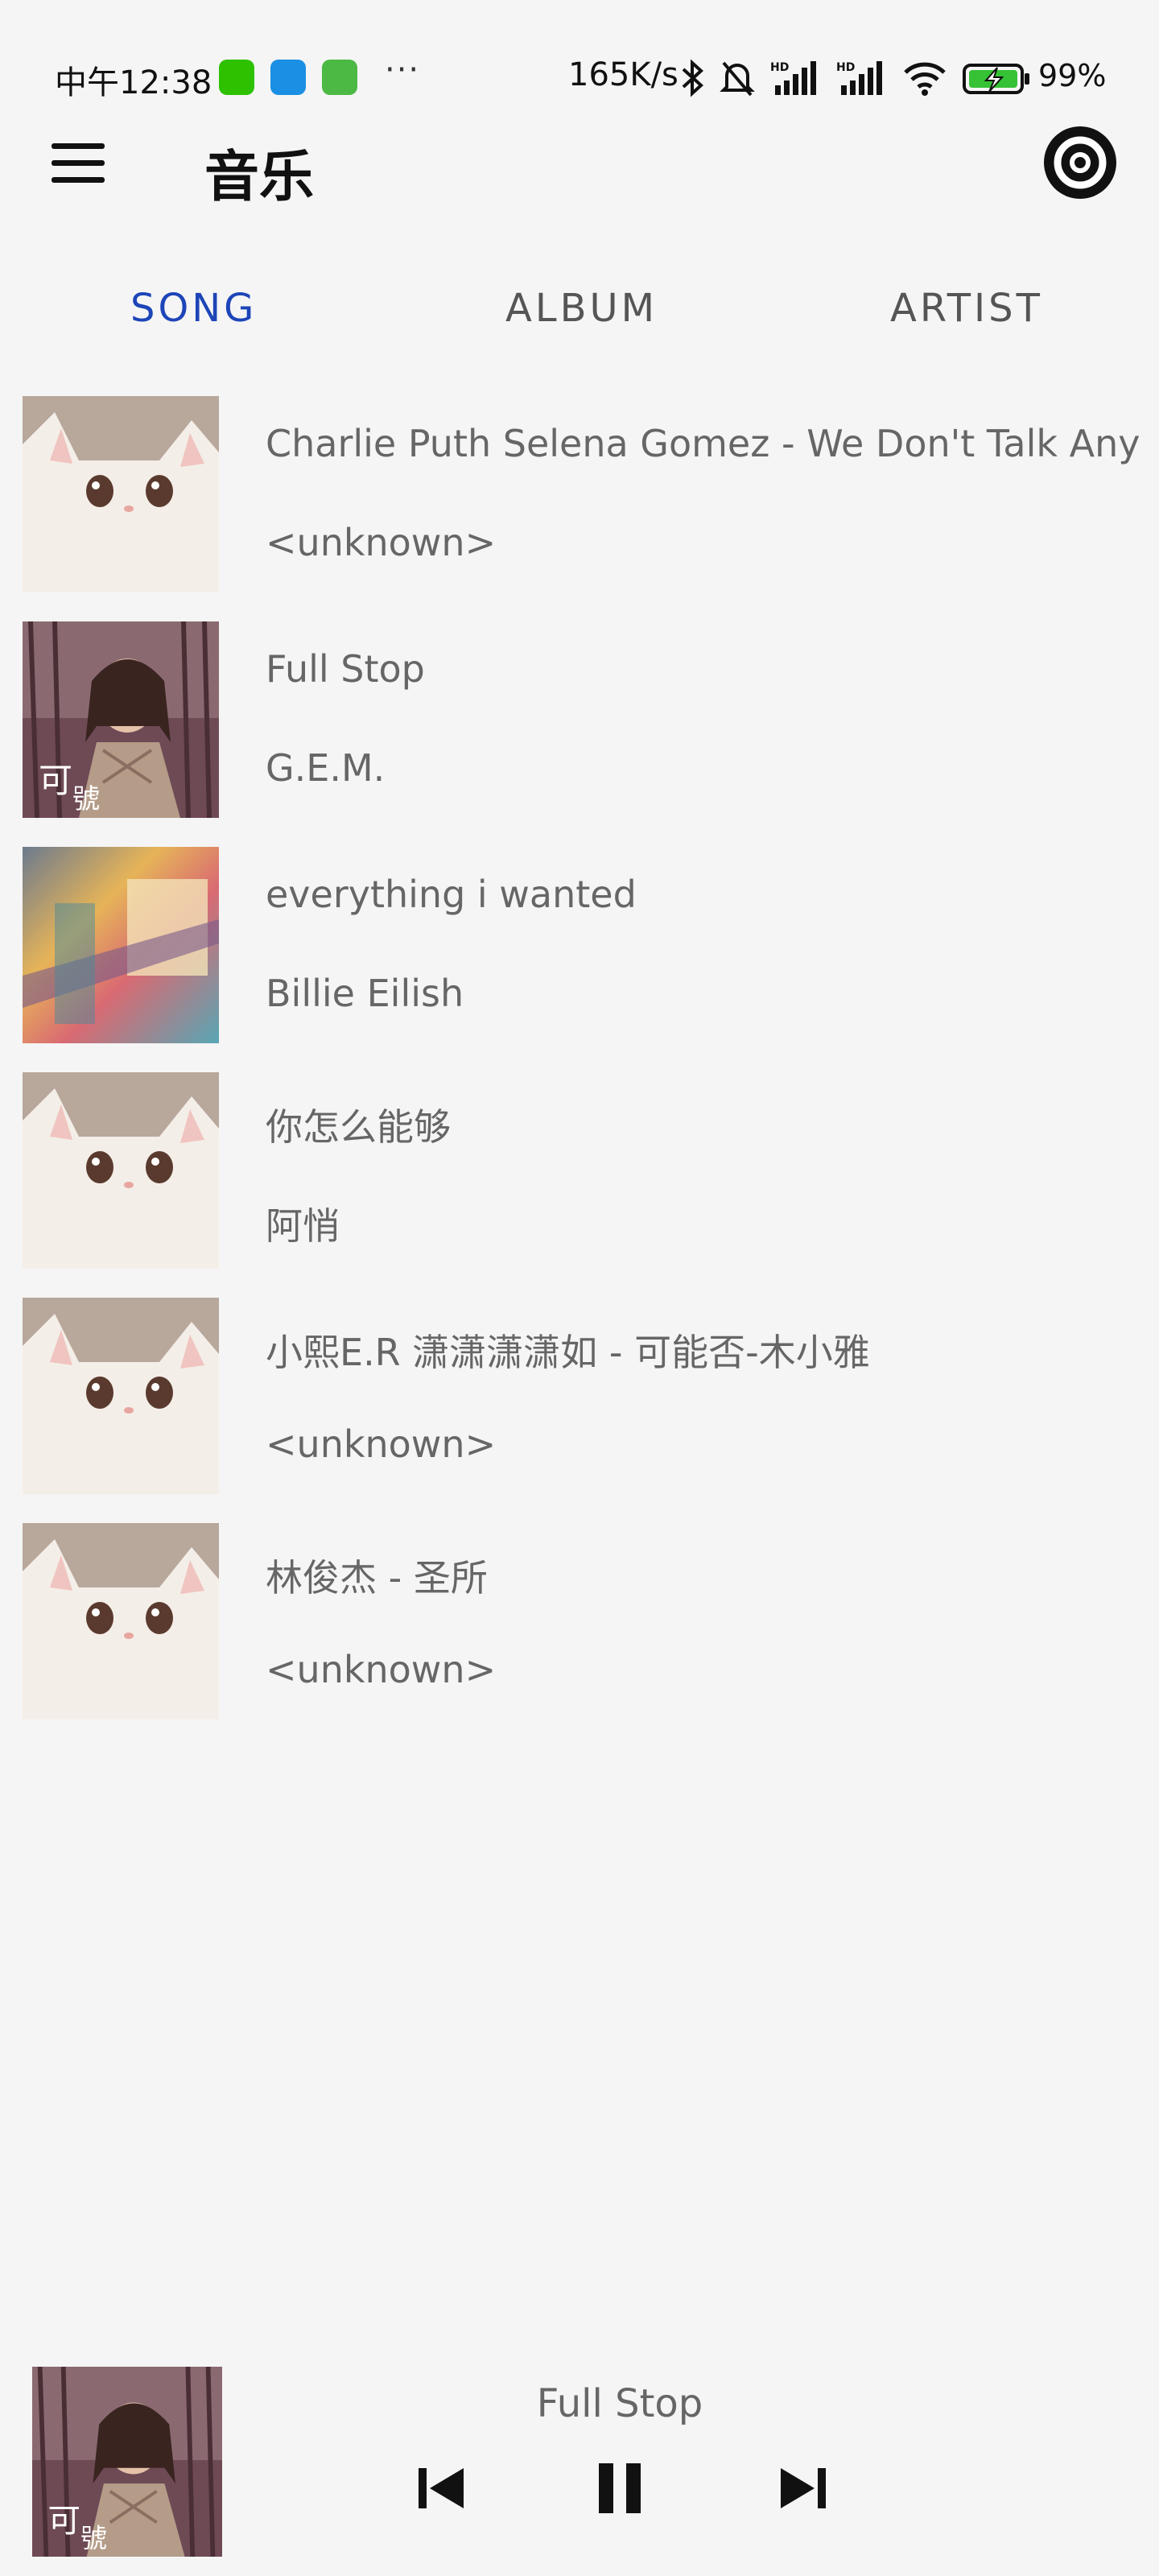 This screenshot has width=1159, height=2576. I want to click on list-item: 林俊杰 - 圣所 <unknown>, so click(579, 1622).